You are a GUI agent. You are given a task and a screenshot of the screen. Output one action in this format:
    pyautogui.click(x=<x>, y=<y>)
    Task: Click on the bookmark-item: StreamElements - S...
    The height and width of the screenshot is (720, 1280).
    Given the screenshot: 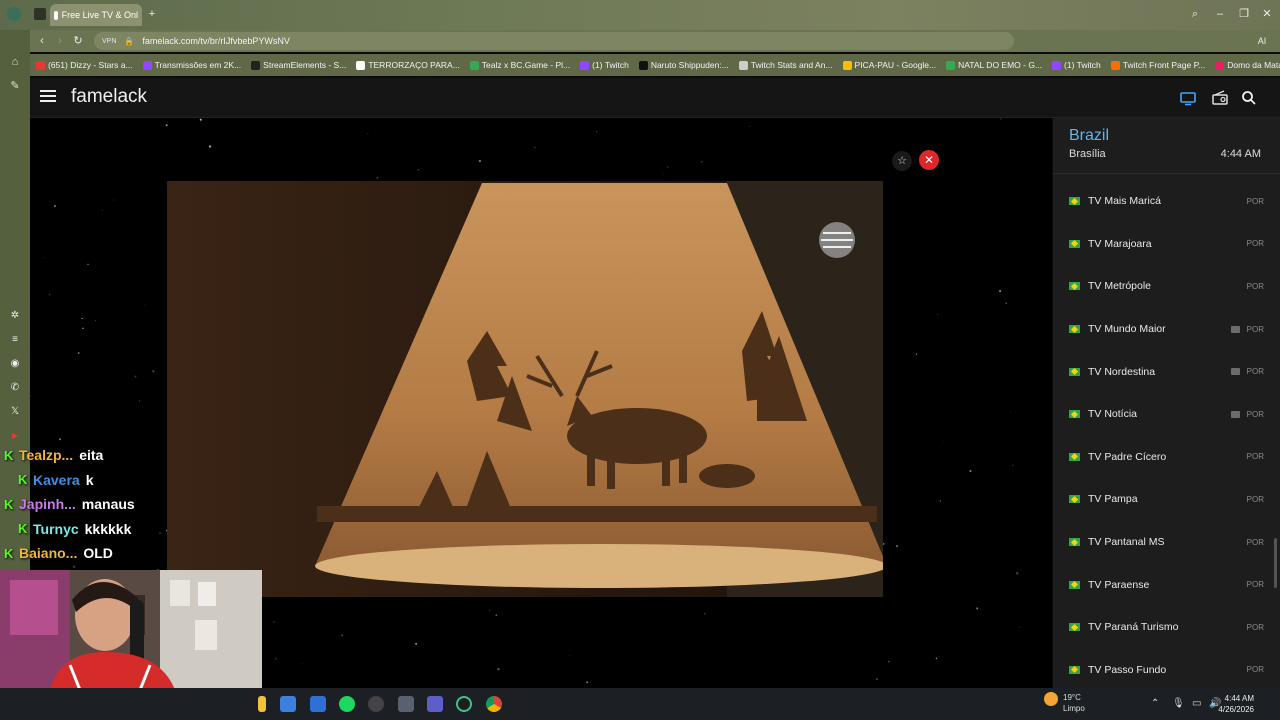 What is the action you would take?
    pyautogui.click(x=298, y=65)
    